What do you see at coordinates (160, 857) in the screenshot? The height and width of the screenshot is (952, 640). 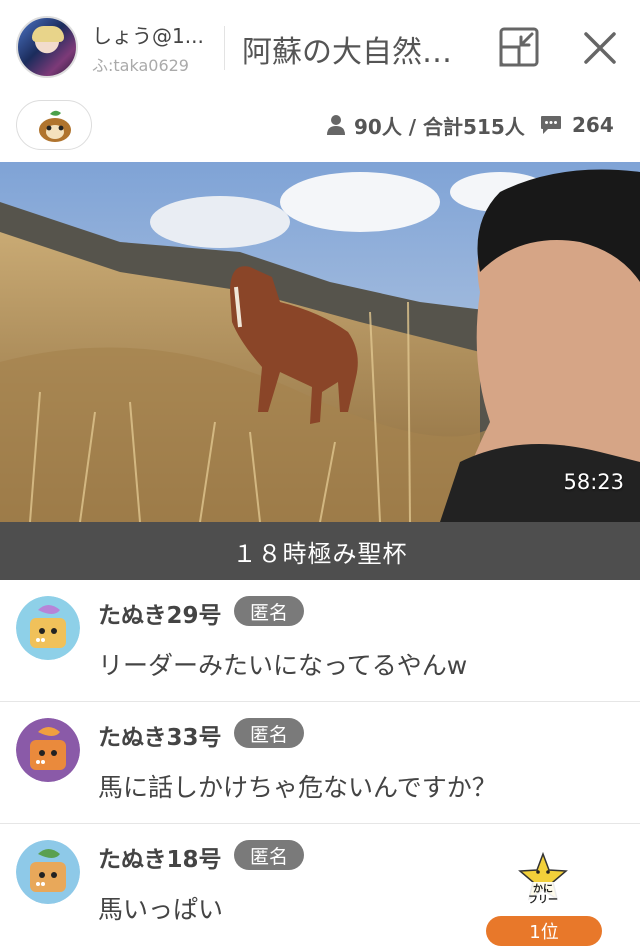 I see `comment-author: たぬき18号` at bounding box center [160, 857].